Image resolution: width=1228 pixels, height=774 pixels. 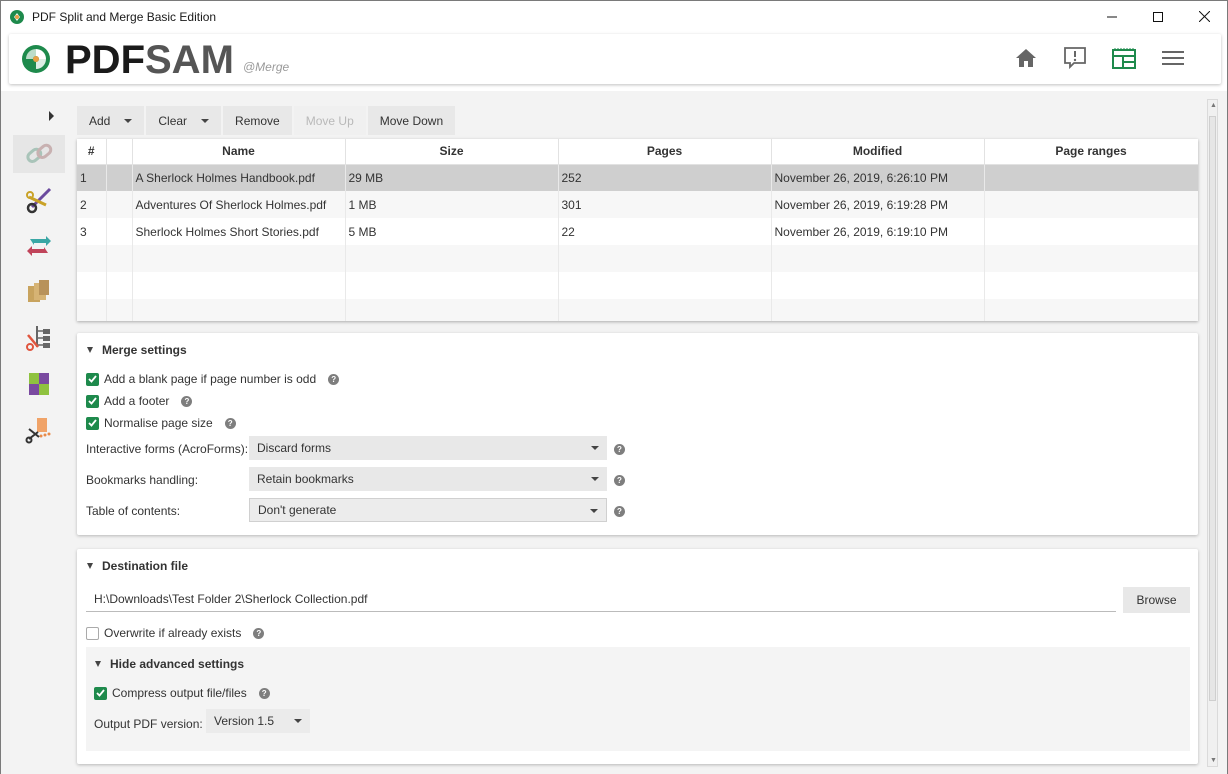 I want to click on logo-pdf: PDF, so click(x=105, y=60).